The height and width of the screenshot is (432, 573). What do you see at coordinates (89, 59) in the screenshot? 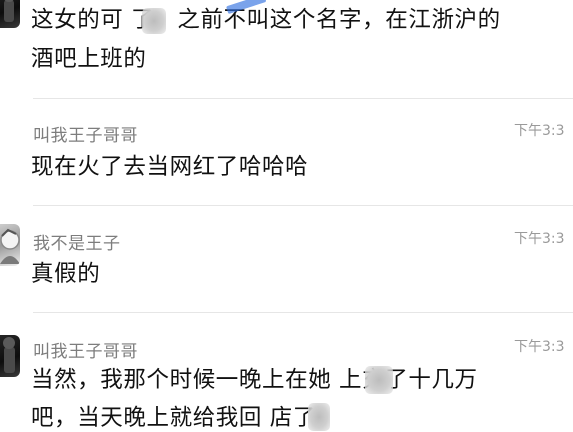
I see `message-text-line: 酒吧上班的` at bounding box center [89, 59].